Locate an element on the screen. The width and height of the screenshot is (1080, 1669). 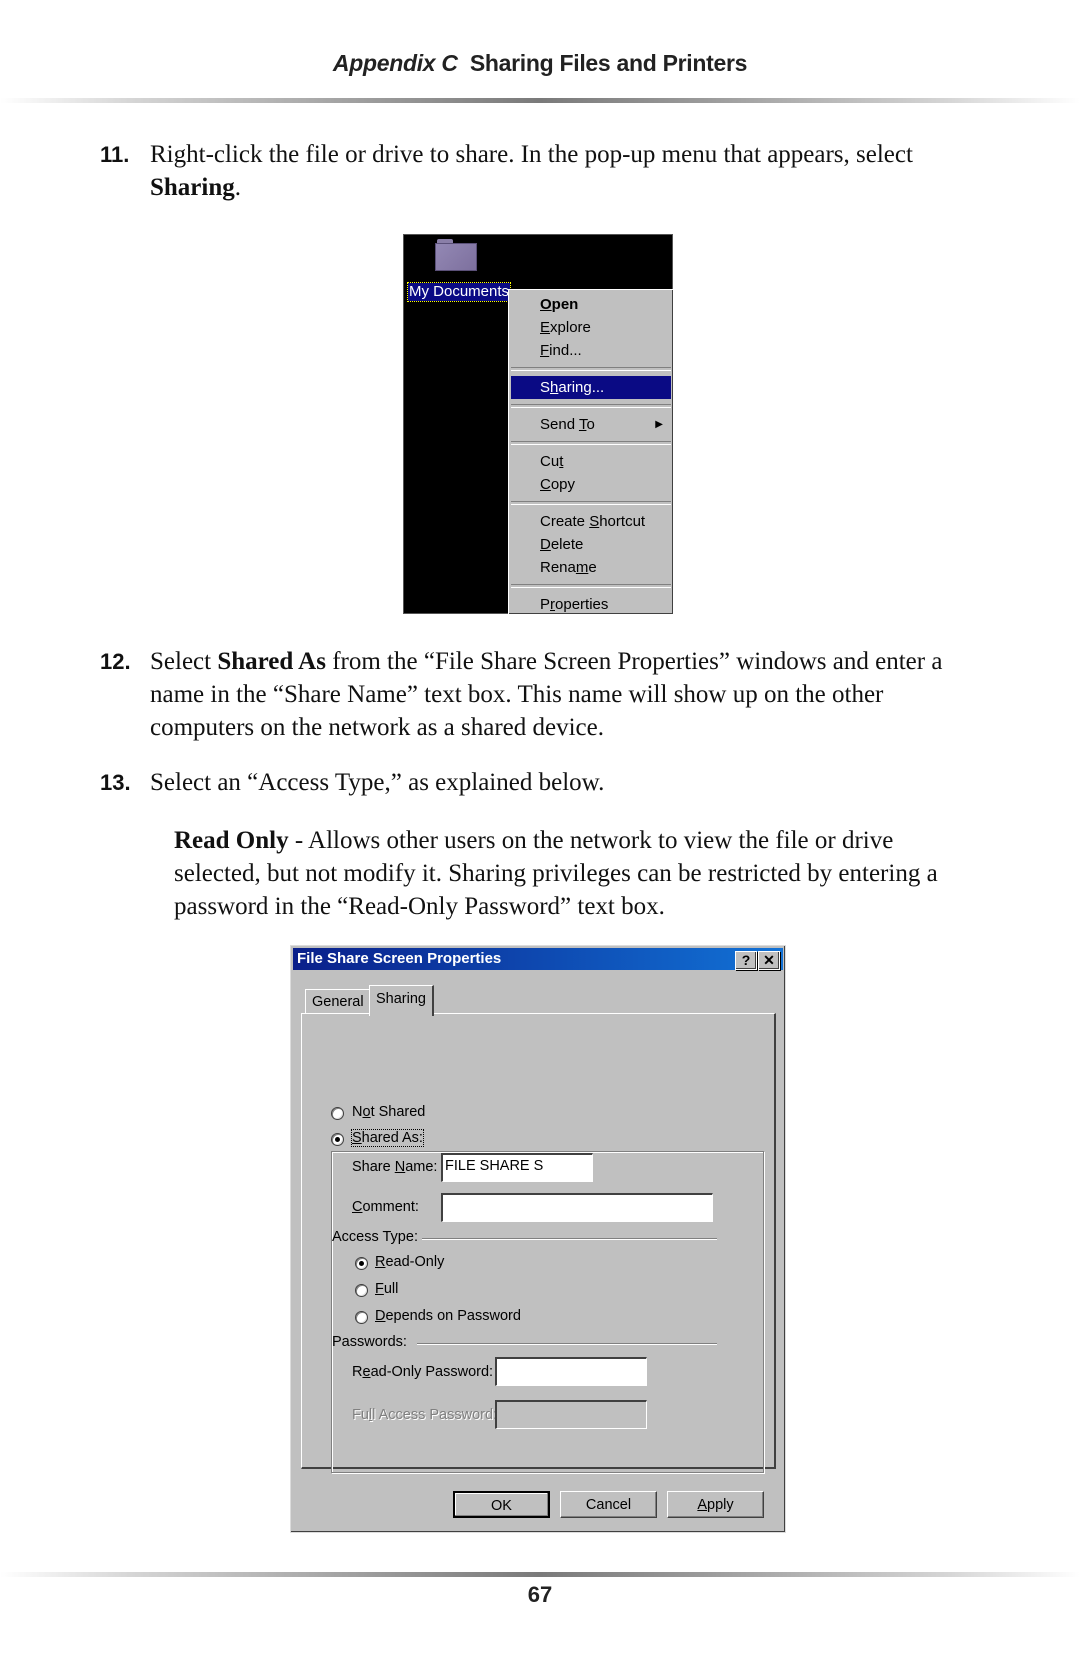
tab-general: General is located at coordinates (338, 1001).